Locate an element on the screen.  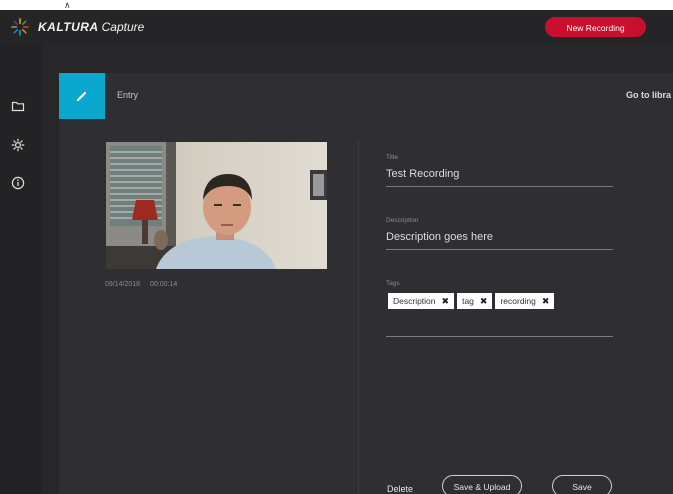
tag-chip: Description ✖ is located at coordinates (421, 301).